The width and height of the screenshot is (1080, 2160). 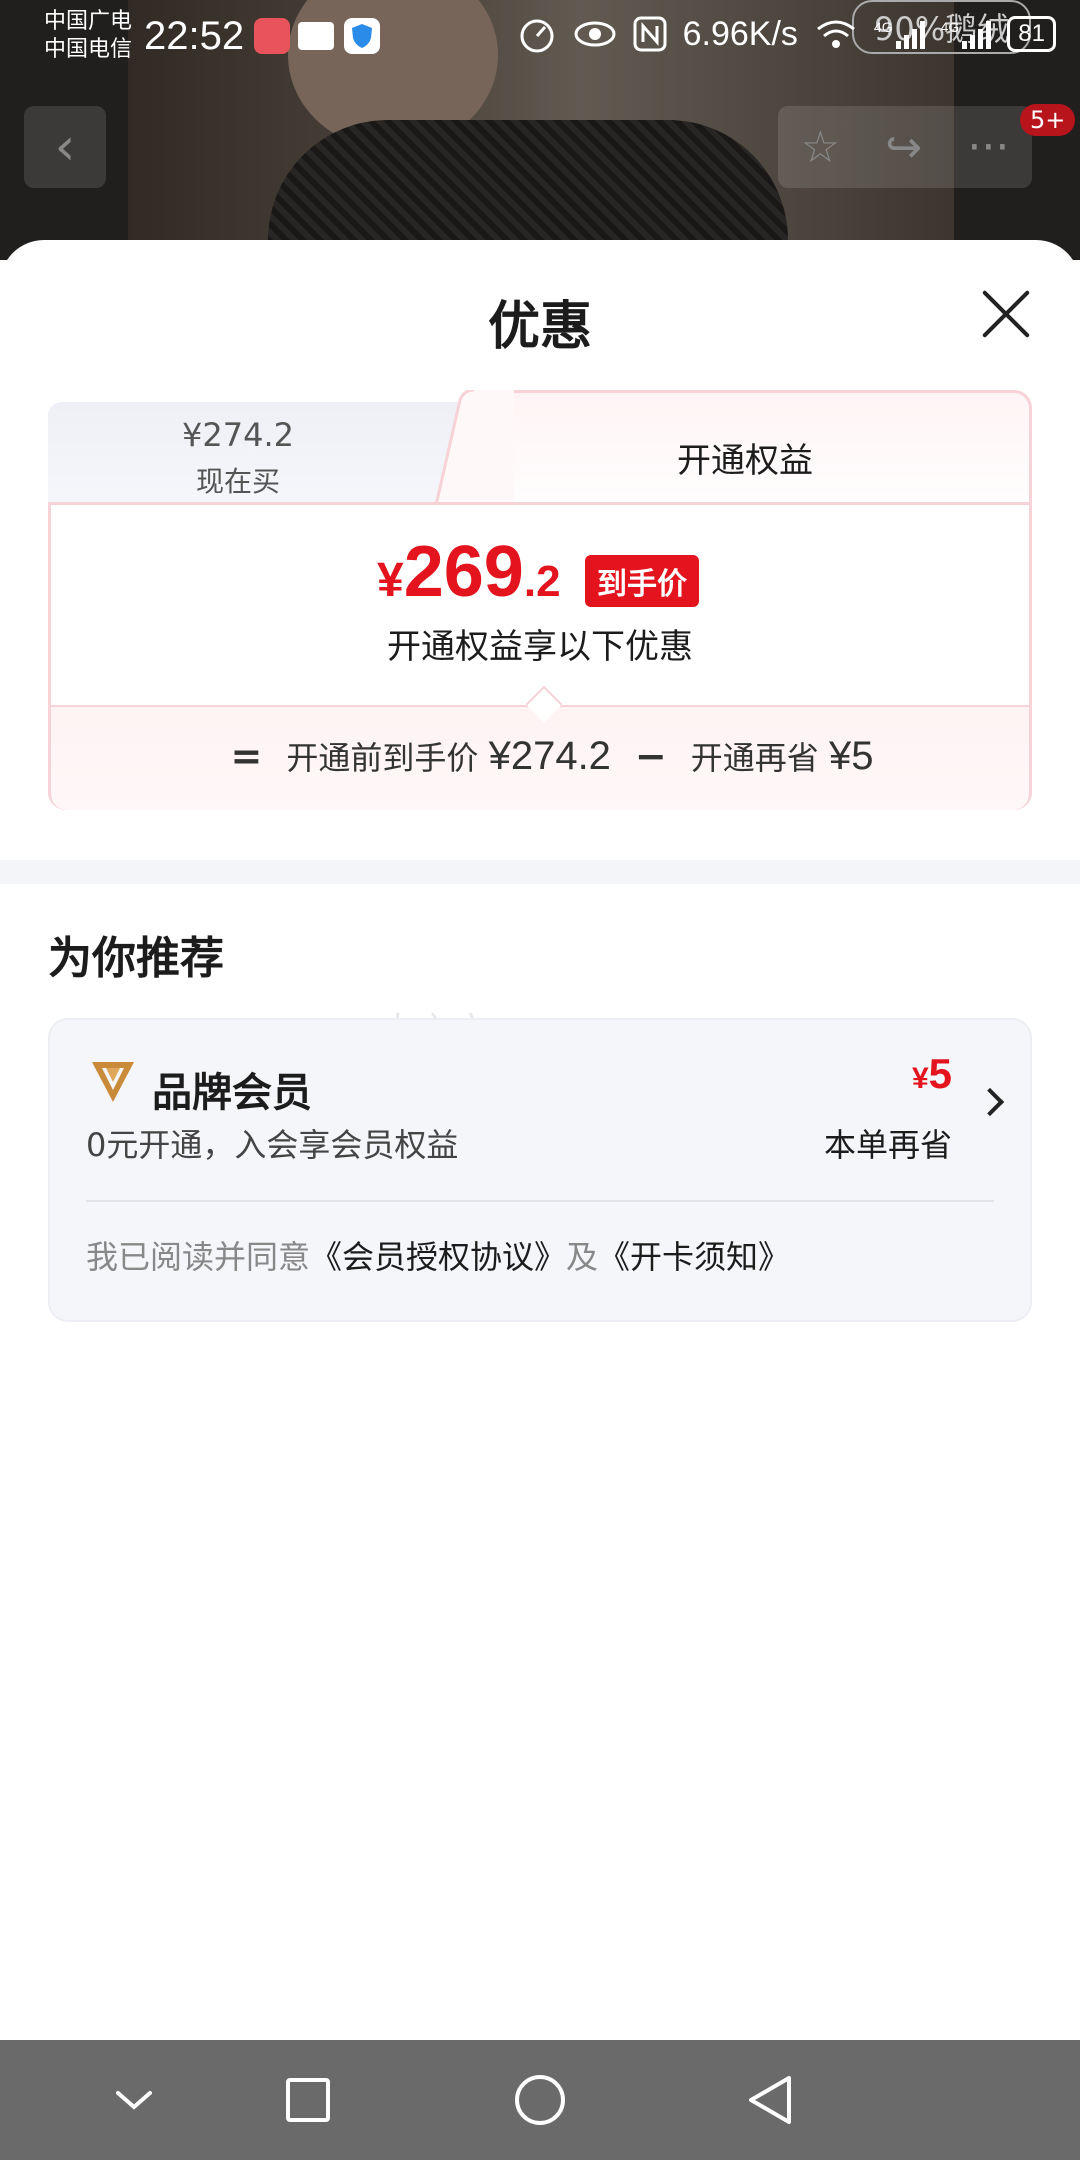 What do you see at coordinates (88, 49) in the screenshot?
I see `carrier-2: 中国电信` at bounding box center [88, 49].